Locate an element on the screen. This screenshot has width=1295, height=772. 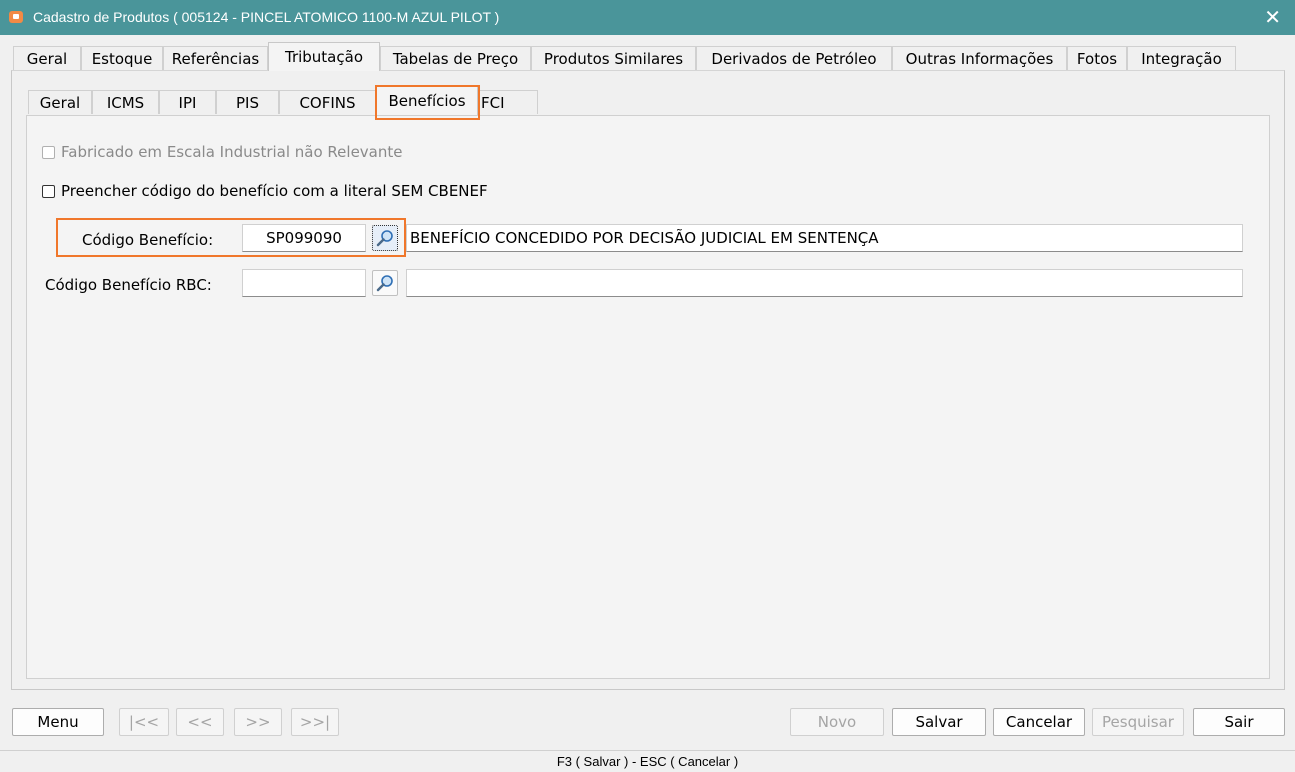
next-record-button: >> is located at coordinates (258, 722).